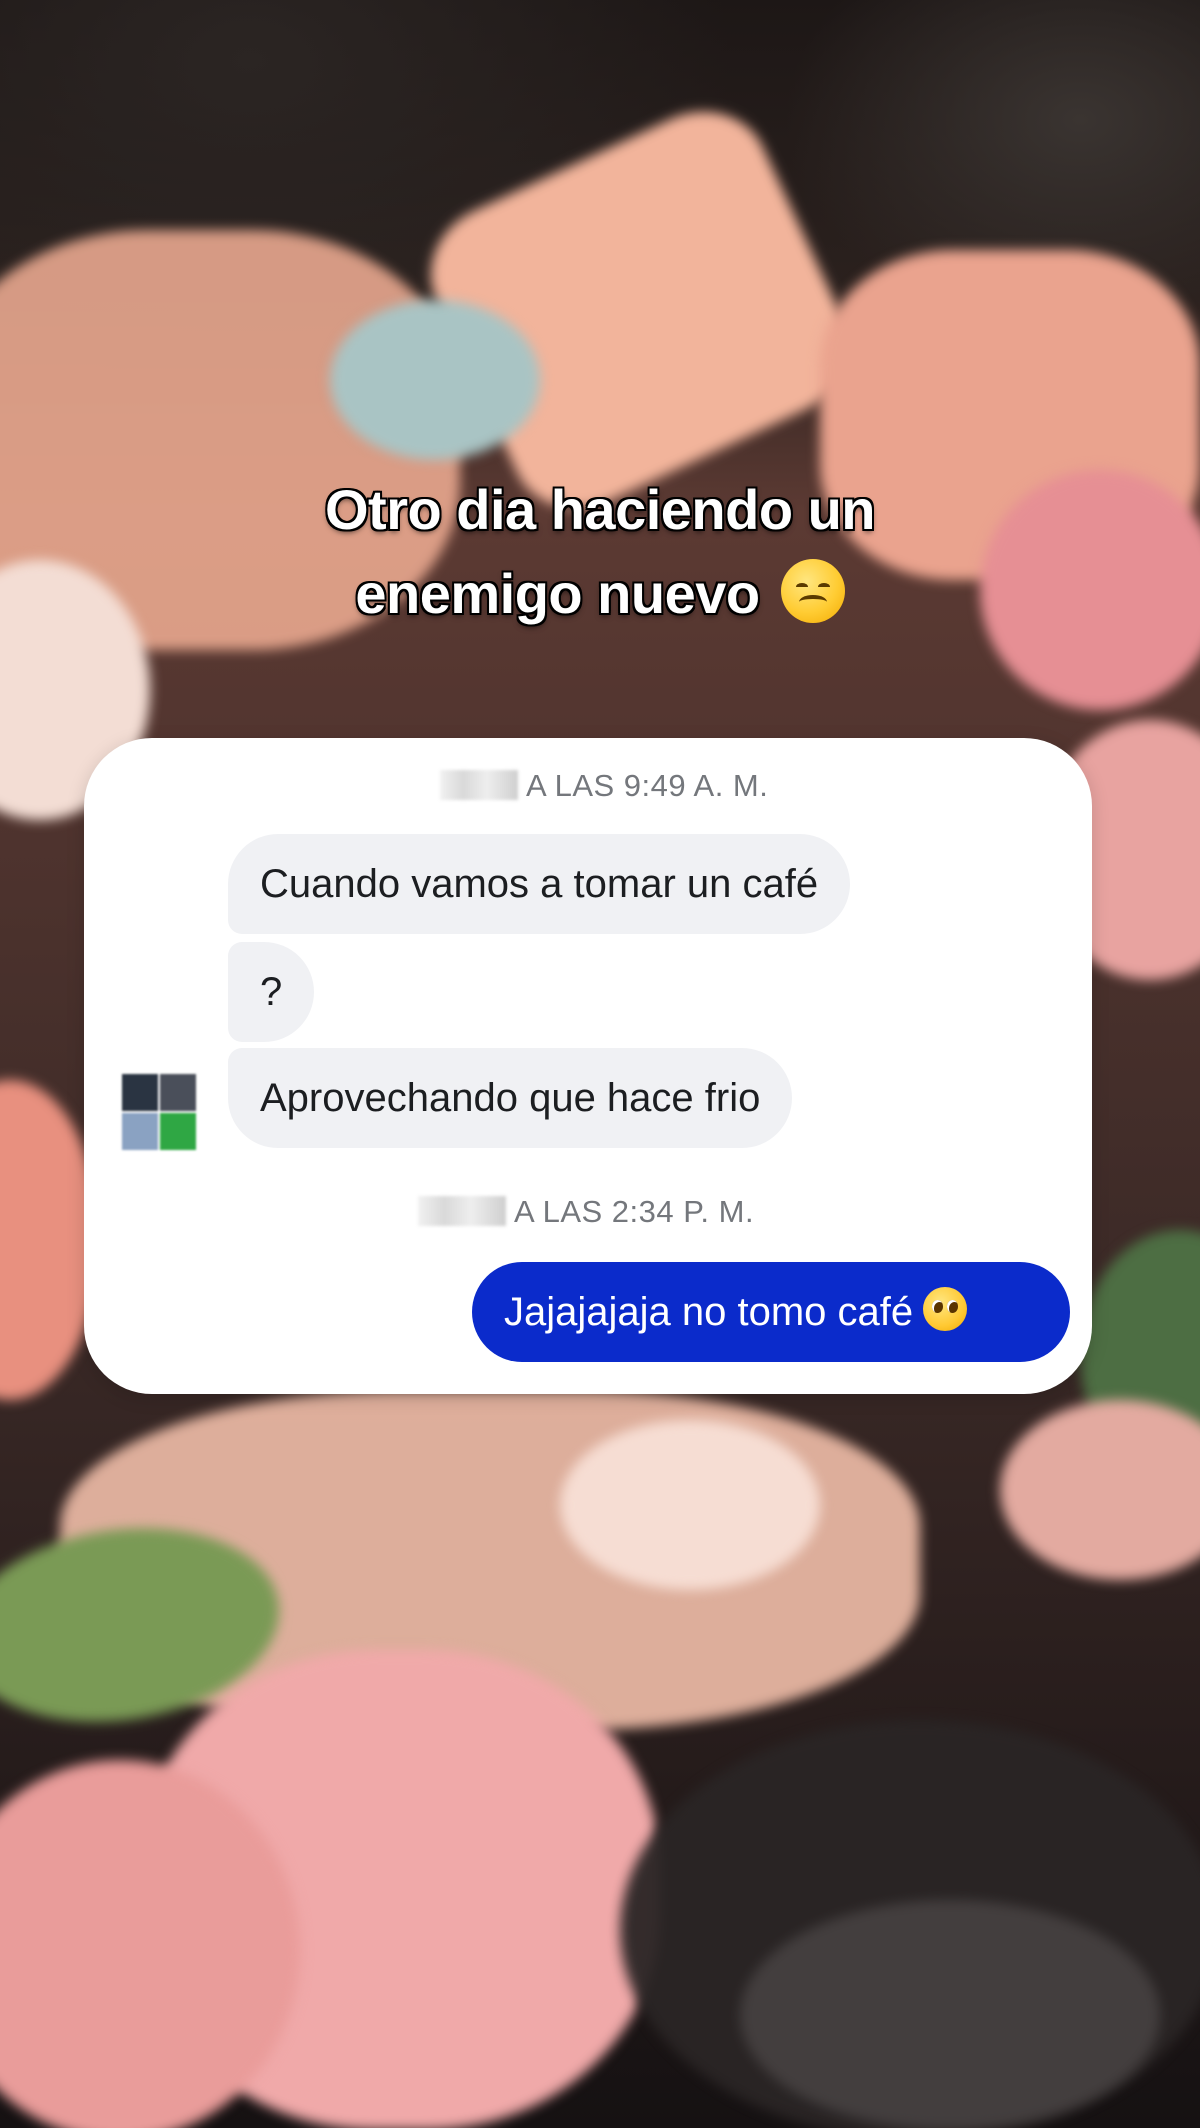 The width and height of the screenshot is (1200, 2128). I want to click on outgoing-message: Jajajajaja no tomo café, so click(771, 1312).